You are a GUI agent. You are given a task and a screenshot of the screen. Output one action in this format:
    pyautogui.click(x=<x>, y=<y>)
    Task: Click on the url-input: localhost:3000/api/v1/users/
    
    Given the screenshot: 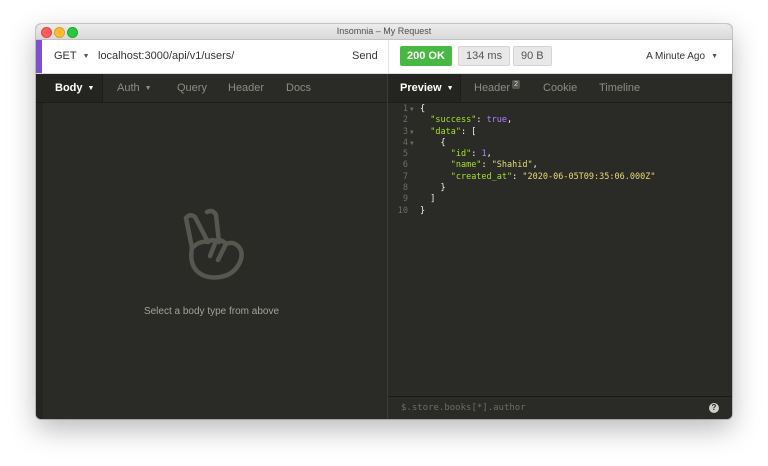 What is the action you would take?
    pyautogui.click(x=166, y=56)
    